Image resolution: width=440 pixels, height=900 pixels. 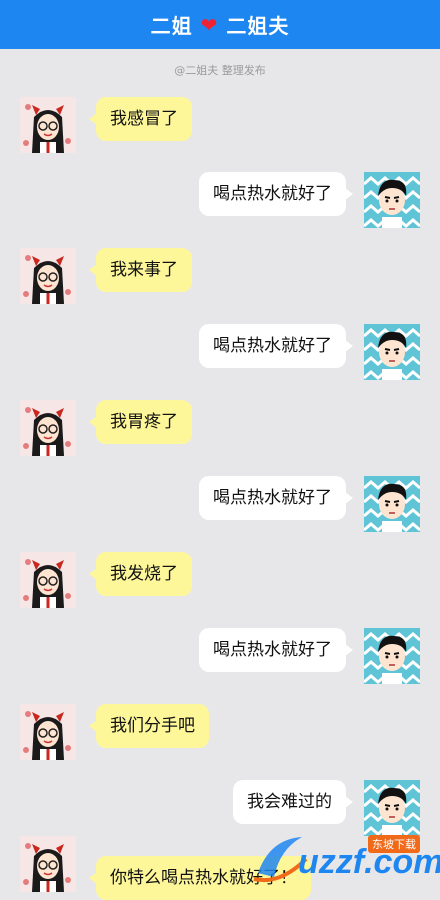 I want to click on watermark-badge: 东坡下载, so click(x=394, y=844).